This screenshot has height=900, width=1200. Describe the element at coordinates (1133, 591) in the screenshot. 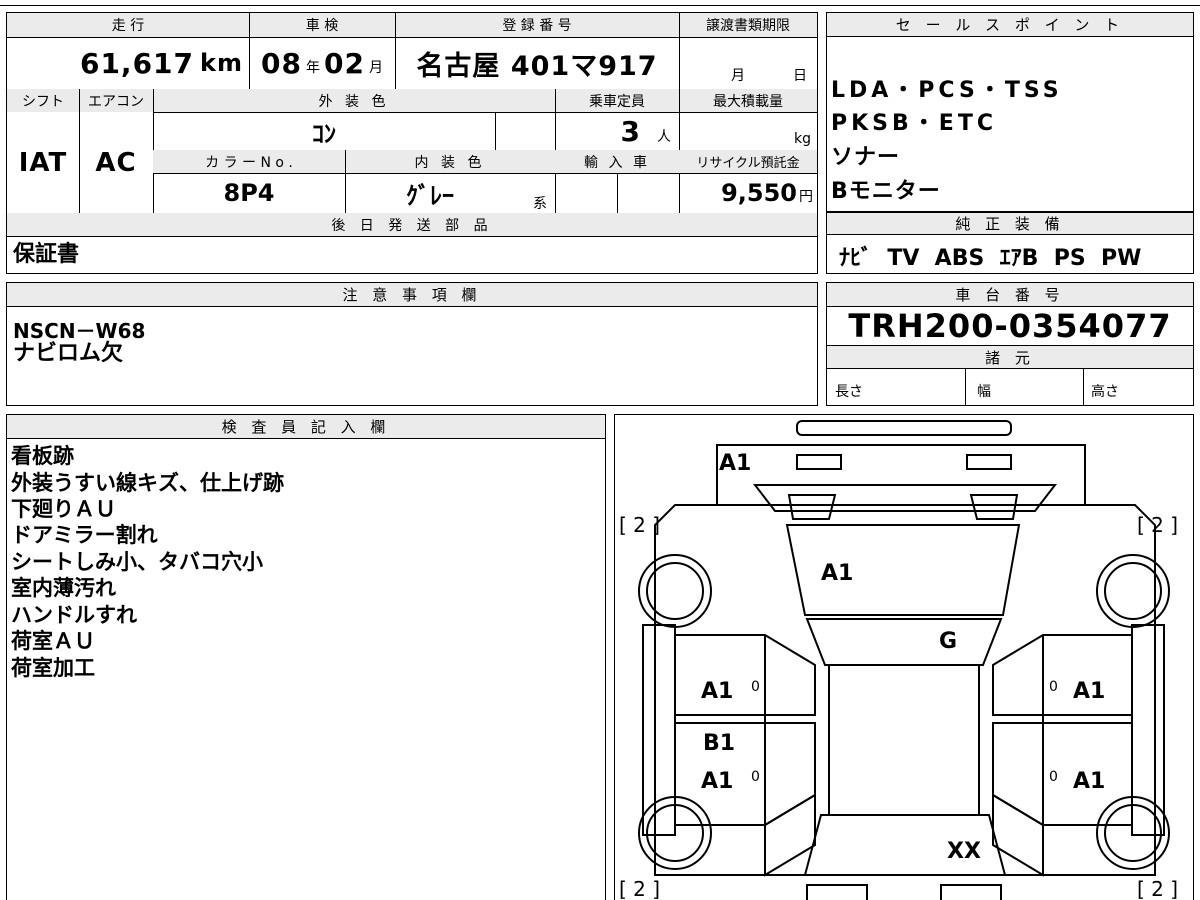

I see `wheel-front-right` at that location.